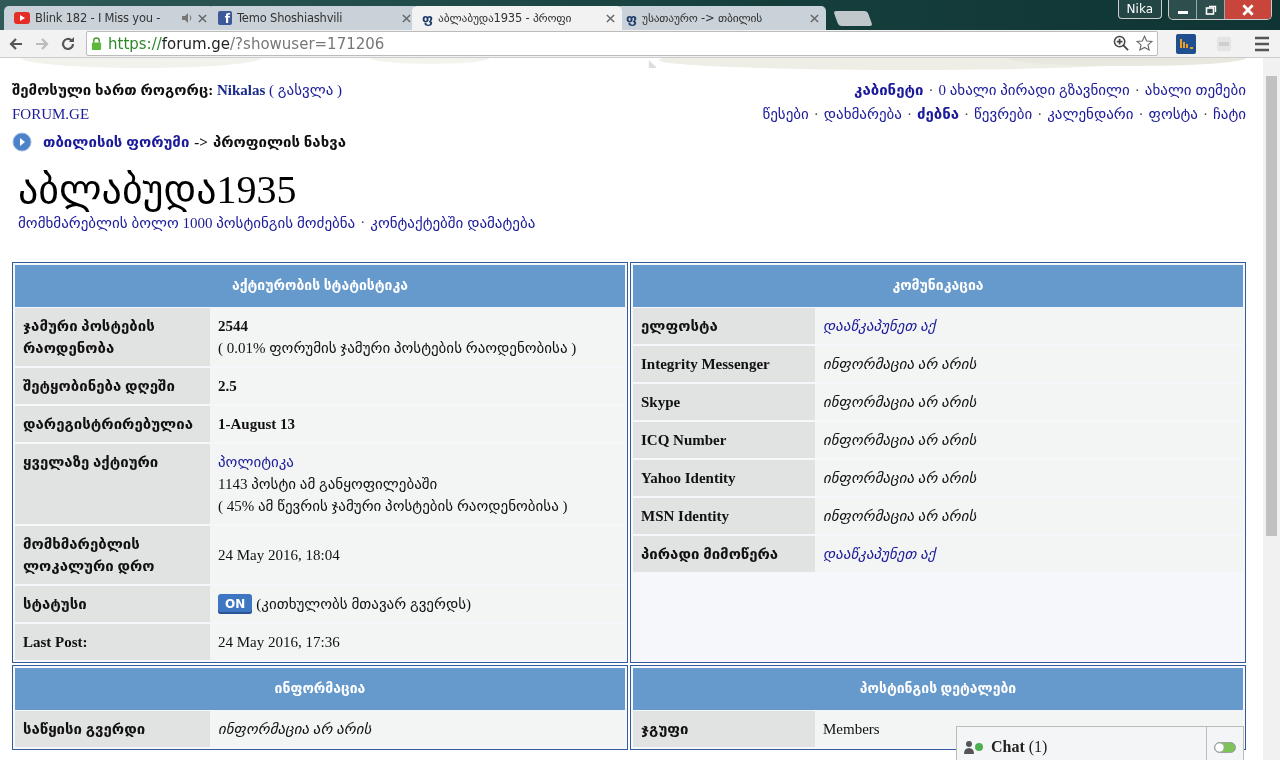 Image resolution: width=1280 pixels, height=760 pixels. Describe the element at coordinates (785, 114) in the screenshot. I see `nav-link: წესები` at that location.